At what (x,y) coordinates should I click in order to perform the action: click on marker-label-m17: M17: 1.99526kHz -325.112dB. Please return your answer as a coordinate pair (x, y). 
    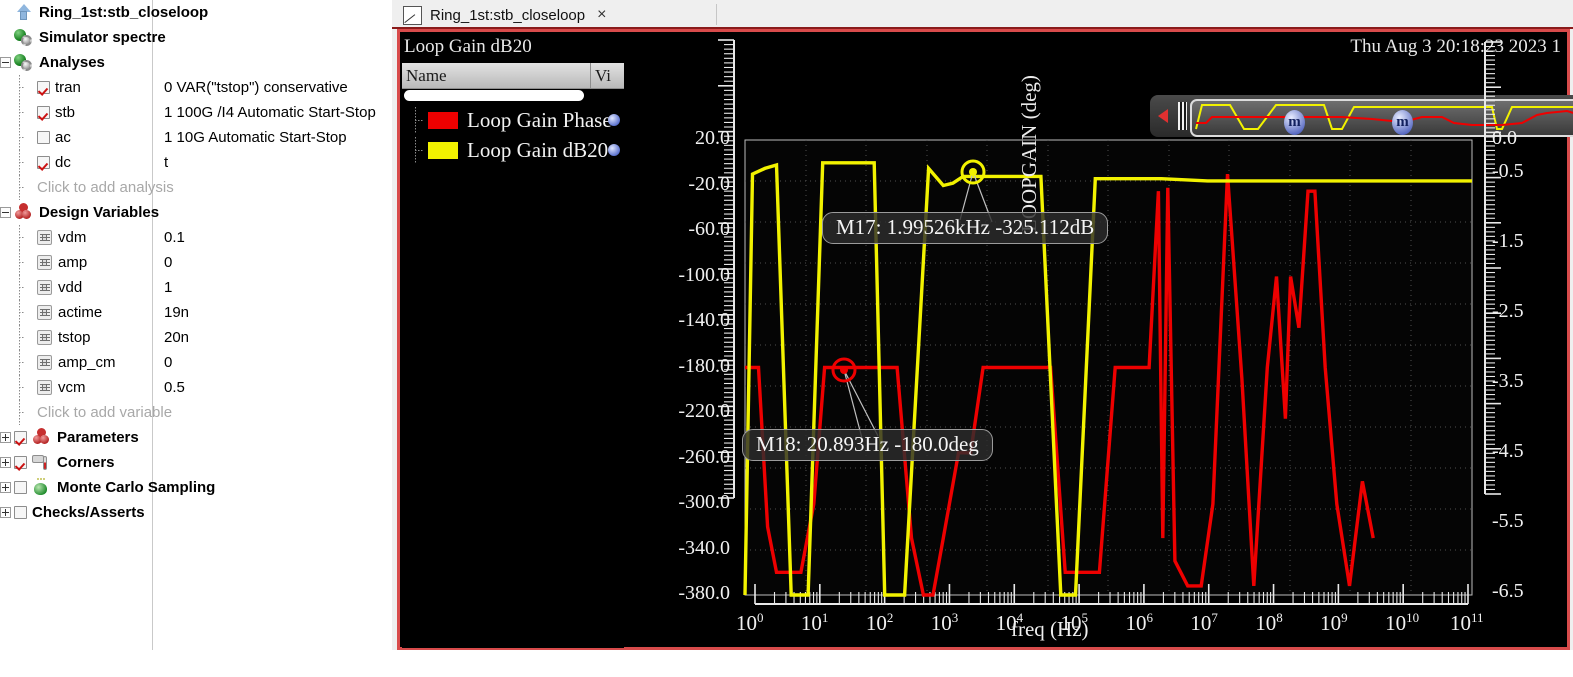
    Looking at the image, I should click on (965, 228).